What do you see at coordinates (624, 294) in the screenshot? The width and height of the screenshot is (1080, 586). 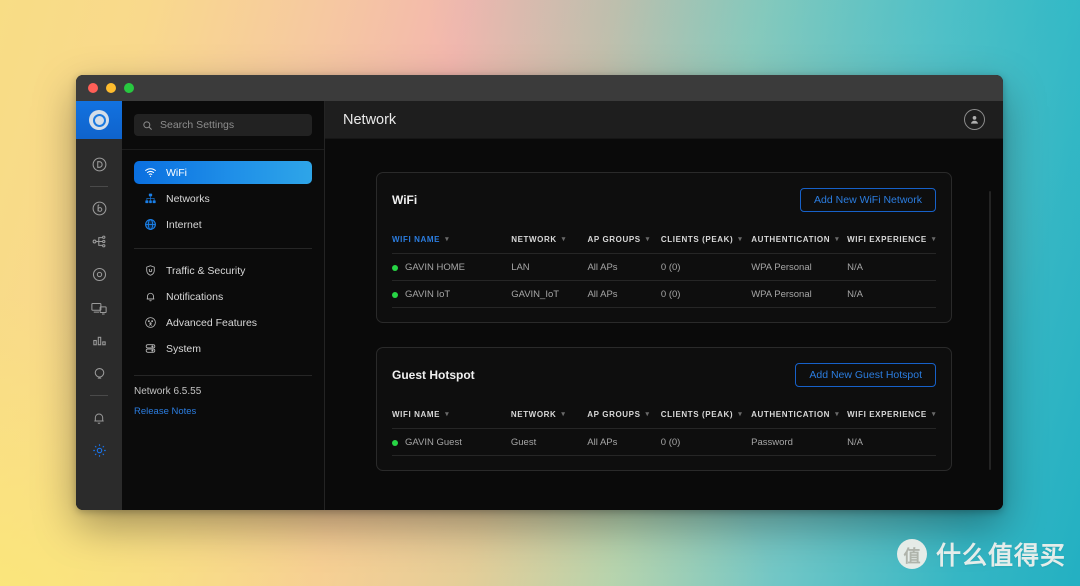 I see `cell-ap-groups: All APs` at bounding box center [624, 294].